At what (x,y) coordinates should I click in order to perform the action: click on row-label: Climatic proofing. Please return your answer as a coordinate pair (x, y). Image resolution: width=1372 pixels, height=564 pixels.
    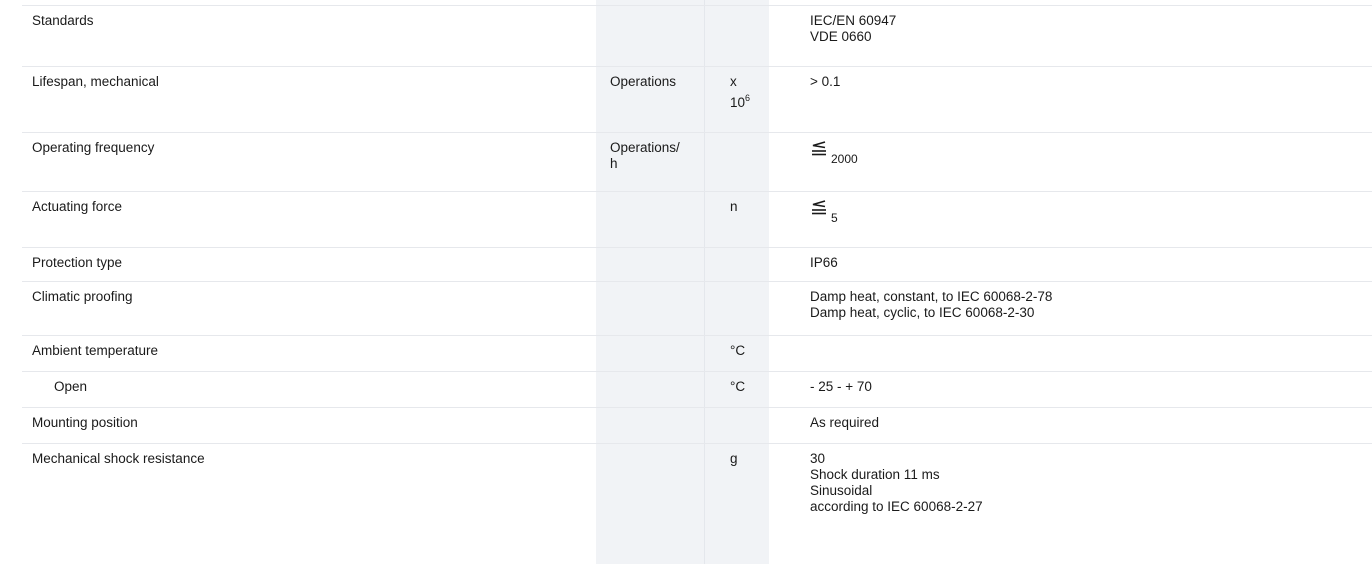
    Looking at the image, I should click on (309, 308).